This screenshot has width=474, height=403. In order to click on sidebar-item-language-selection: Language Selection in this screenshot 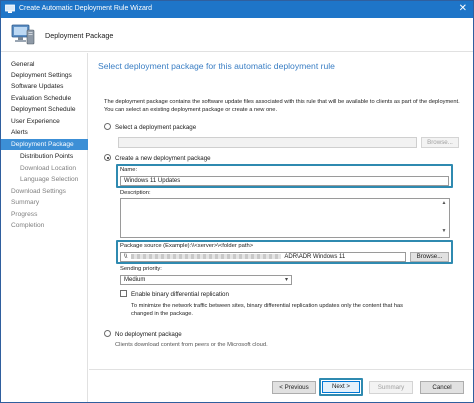, I will do `click(44, 179)`.